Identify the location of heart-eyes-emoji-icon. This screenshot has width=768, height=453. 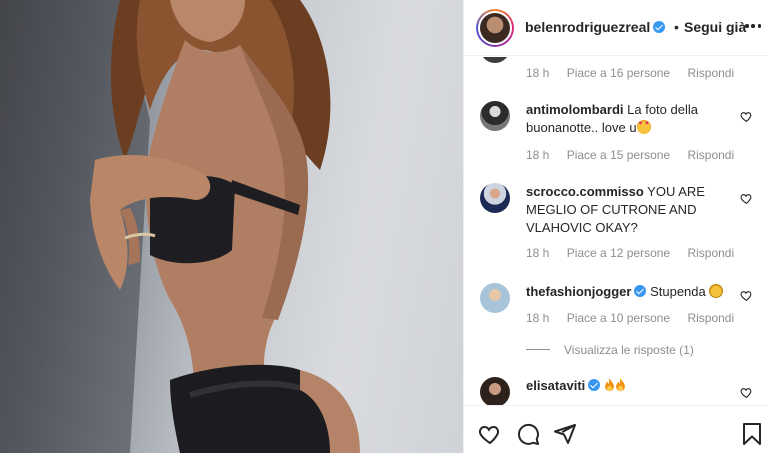
(643, 127).